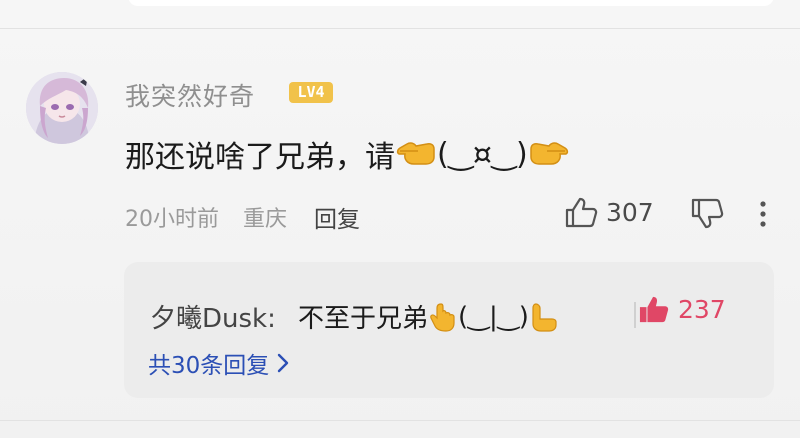  Describe the element at coordinates (337, 217) in the screenshot. I see `reply-button: 回复` at that location.